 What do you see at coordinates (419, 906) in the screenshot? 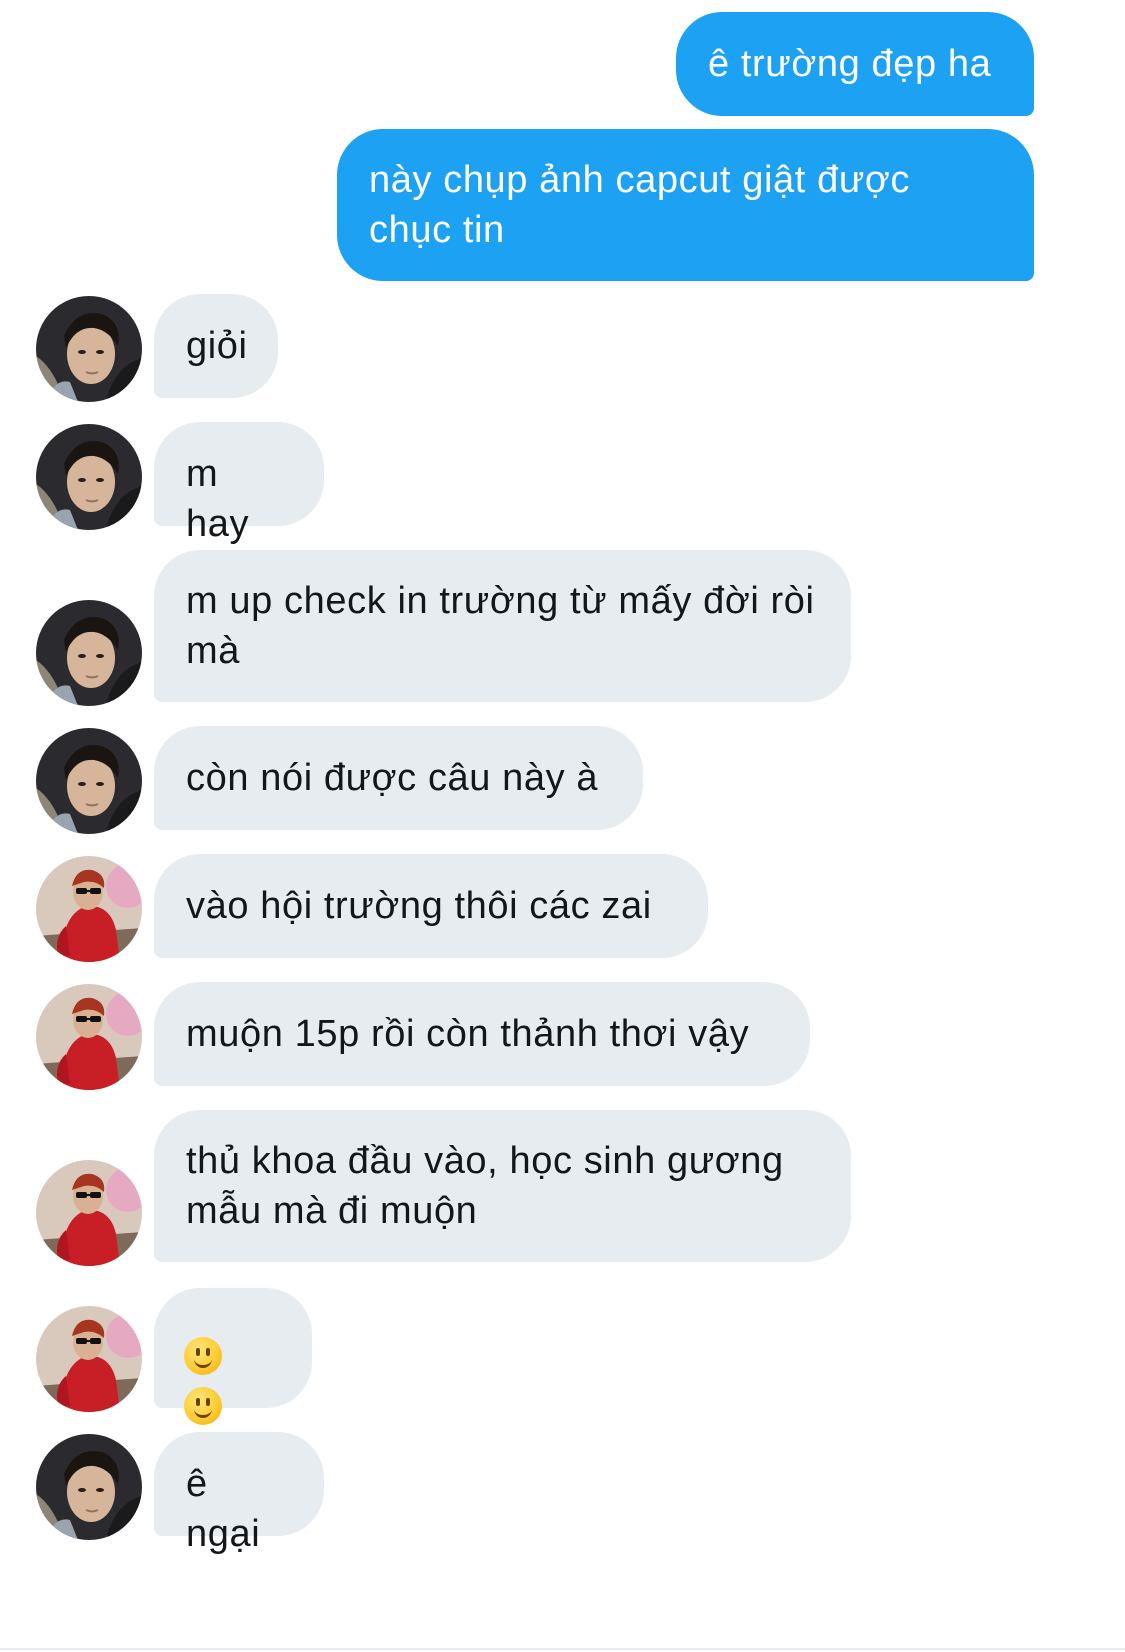
I see `message-text: vào hội trường thôi các zai` at bounding box center [419, 906].